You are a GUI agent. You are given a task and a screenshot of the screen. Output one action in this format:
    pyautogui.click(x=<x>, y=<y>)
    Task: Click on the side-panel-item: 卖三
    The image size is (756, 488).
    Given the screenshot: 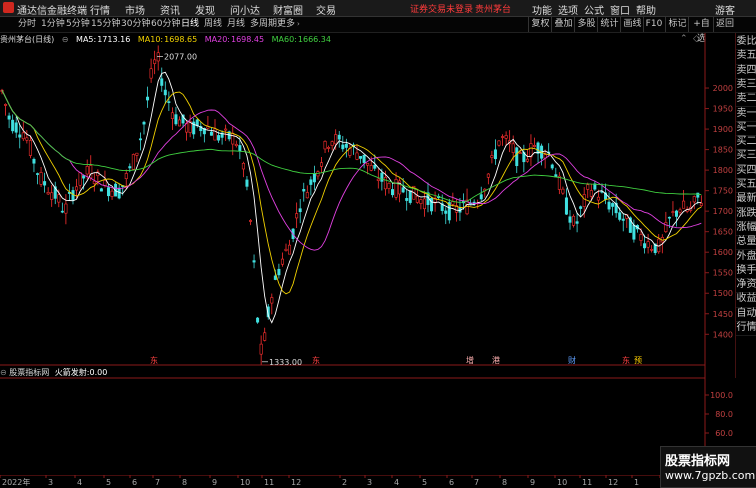 What is the action you would take?
    pyautogui.click(x=746, y=86)
    